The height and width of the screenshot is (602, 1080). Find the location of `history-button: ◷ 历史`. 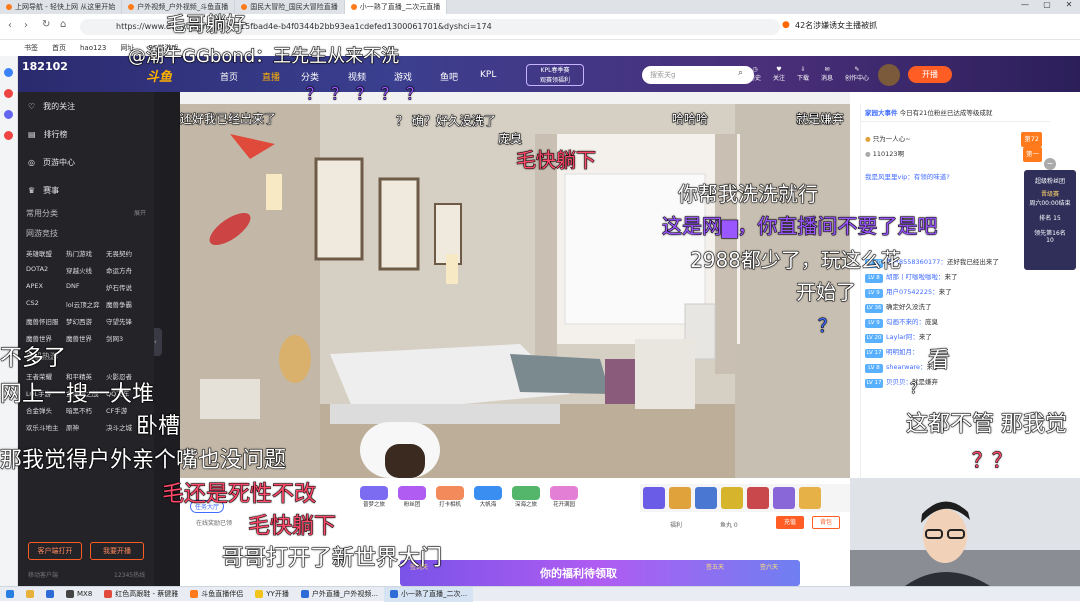

history-button: ◷ 历史 is located at coordinates (755, 74).